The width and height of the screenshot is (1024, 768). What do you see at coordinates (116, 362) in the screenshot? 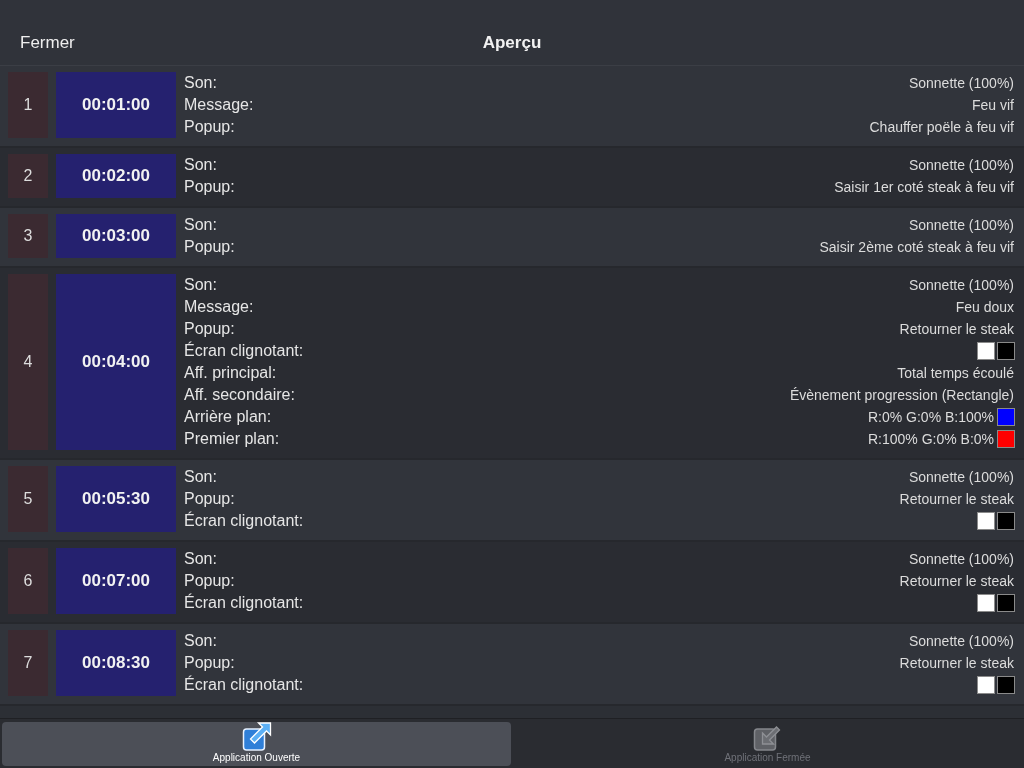
I see `event-time: 00:04:00` at bounding box center [116, 362].